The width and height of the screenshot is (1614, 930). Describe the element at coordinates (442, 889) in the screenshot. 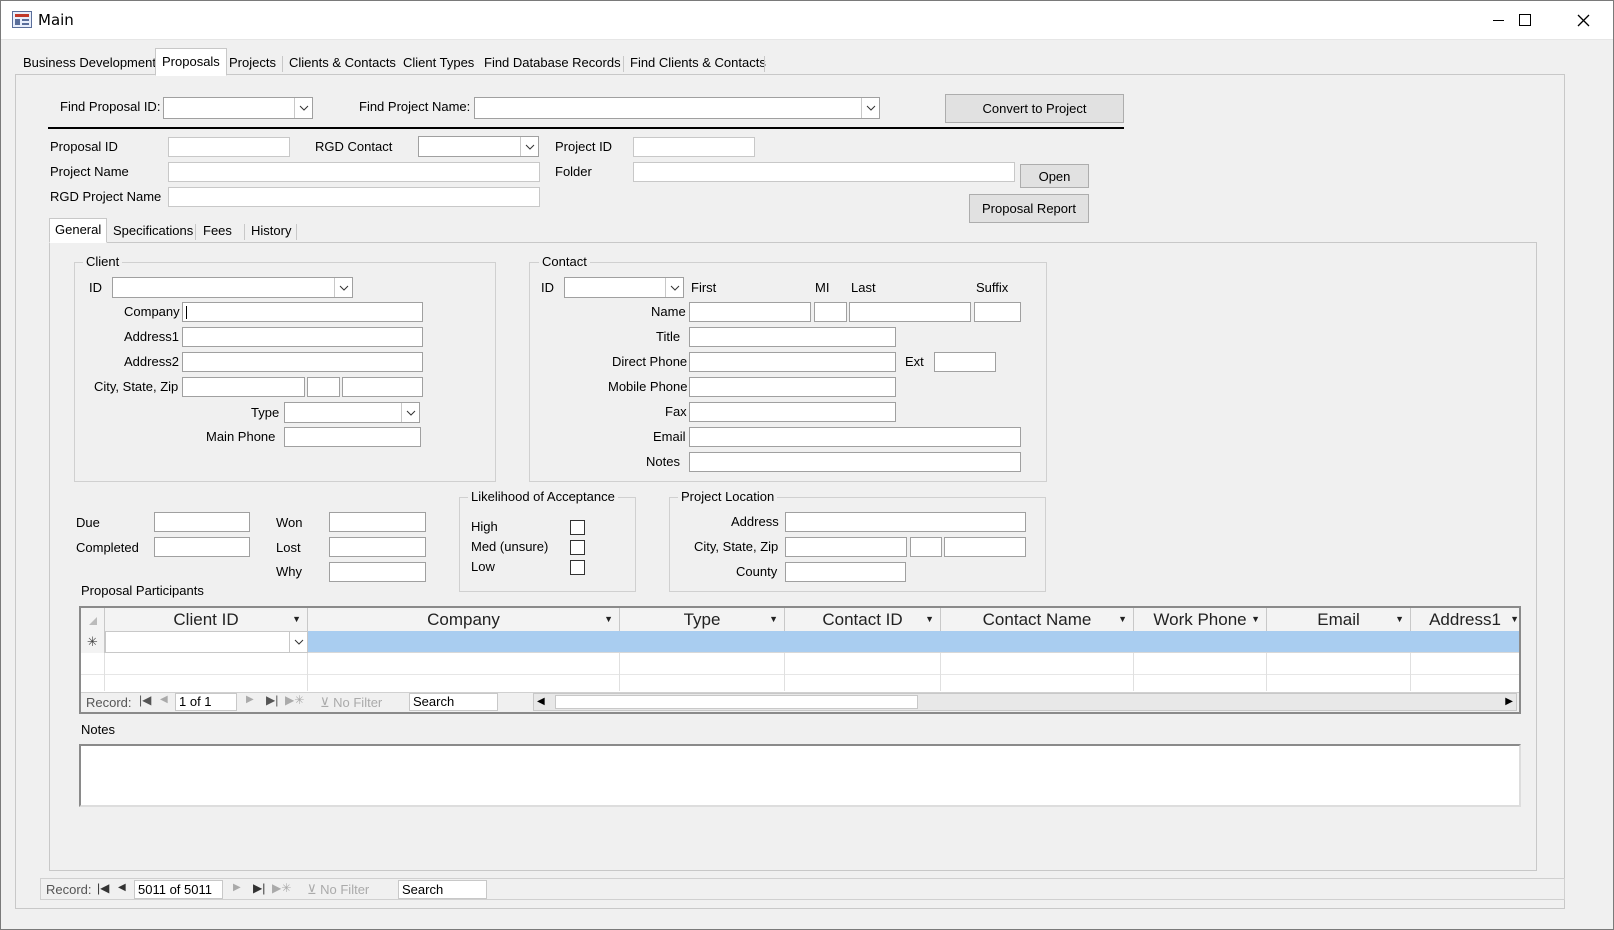

I see `form-search-field: Search` at that location.